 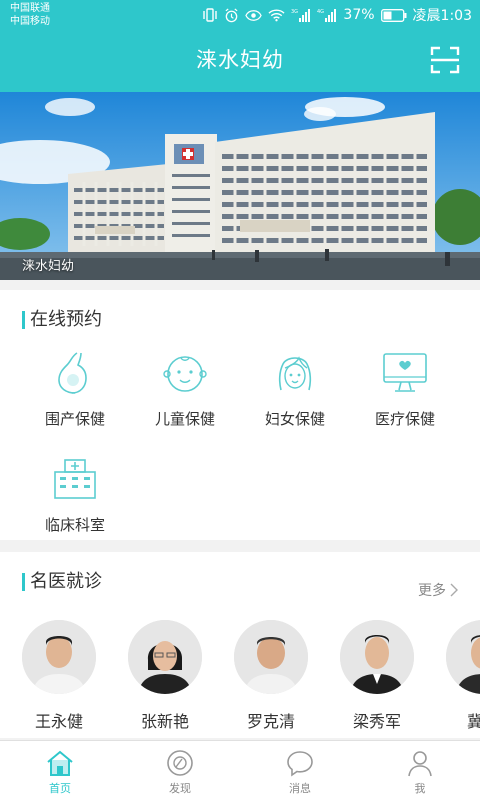 I want to click on doctor-card: 梁秀军, so click(x=377, y=676).